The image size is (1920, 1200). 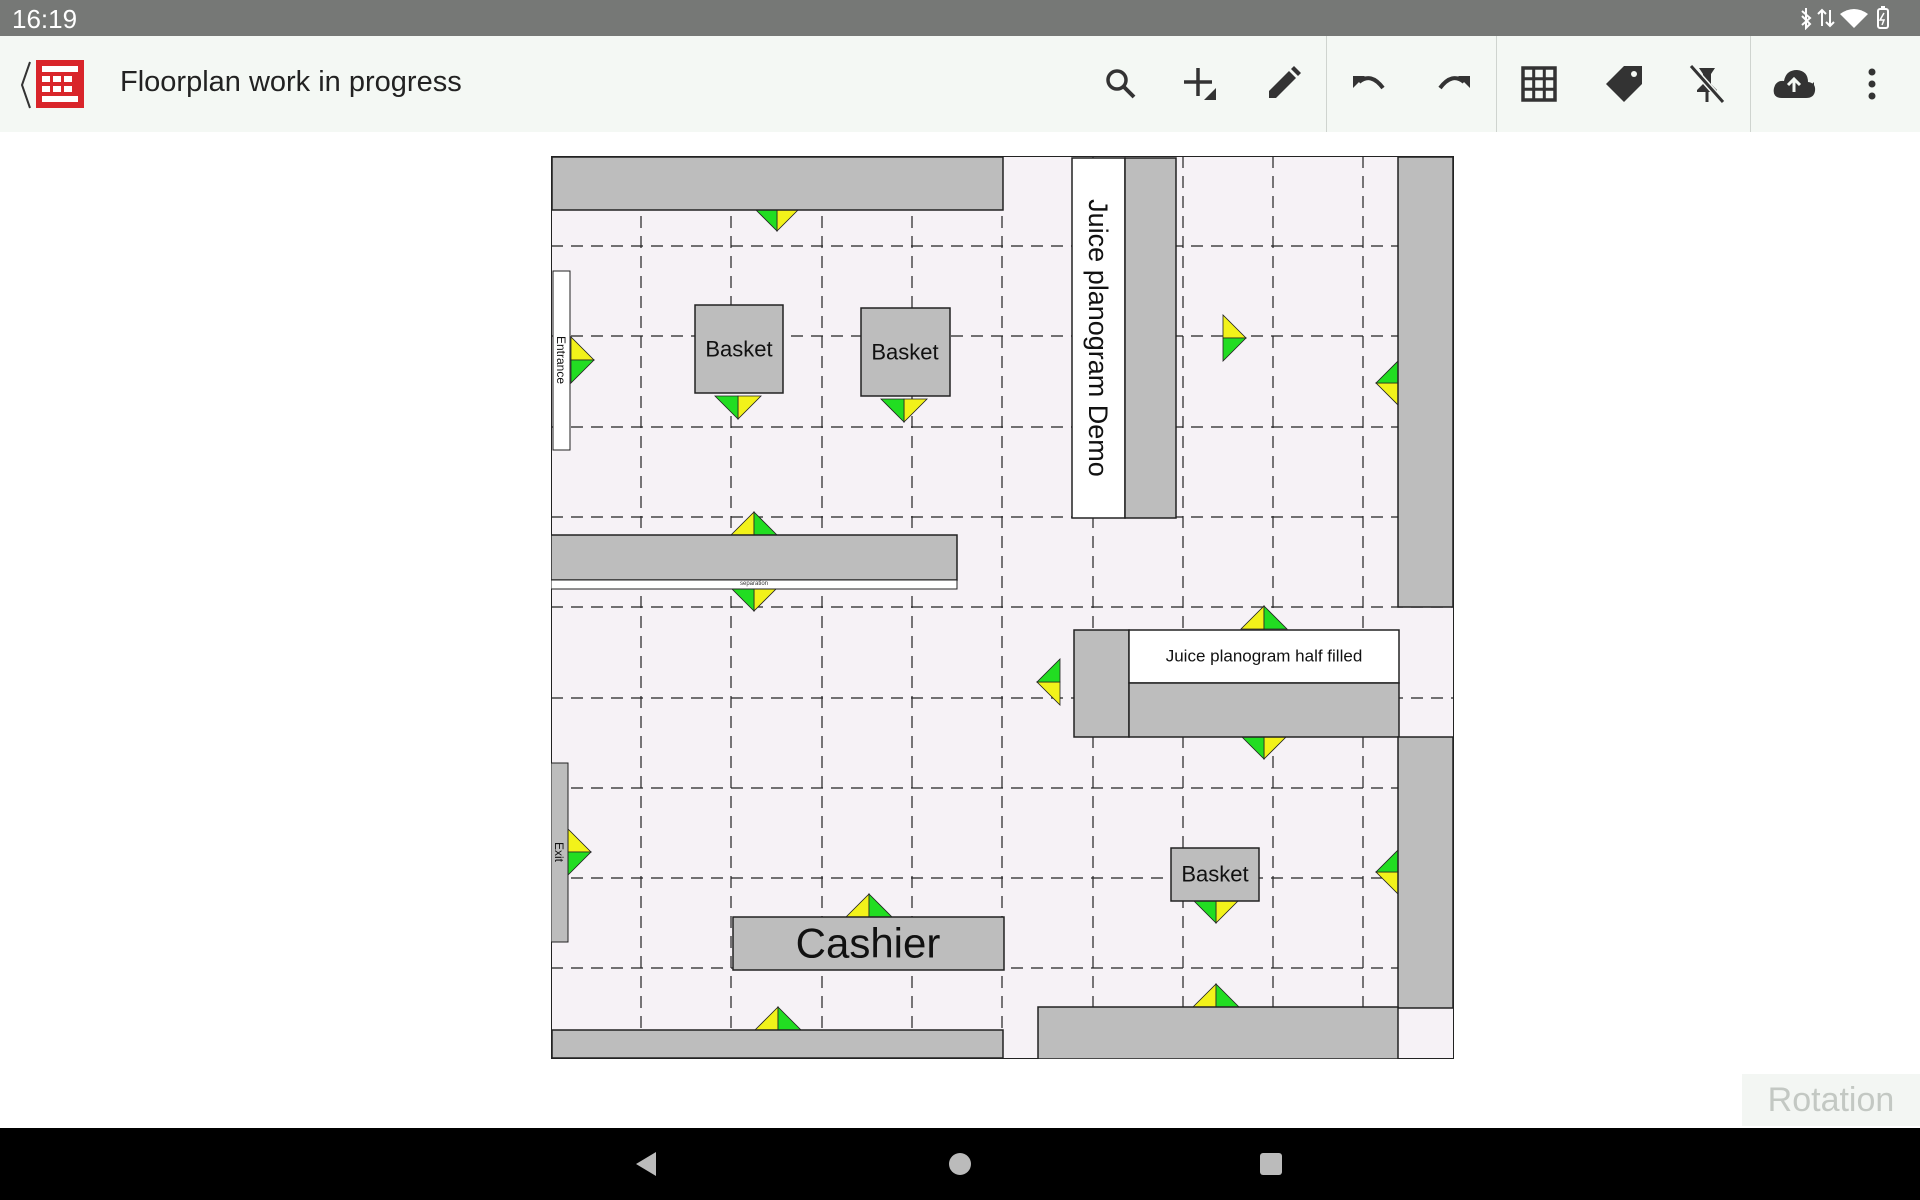 I want to click on tag-button, so click(x=1624, y=84).